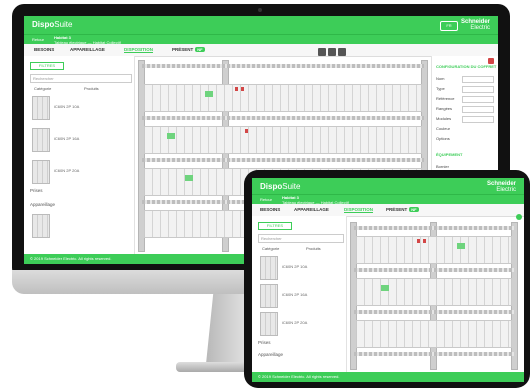  Describe the element at coordinates (519, 217) in the screenshot. I see `home-button-icon` at that location.